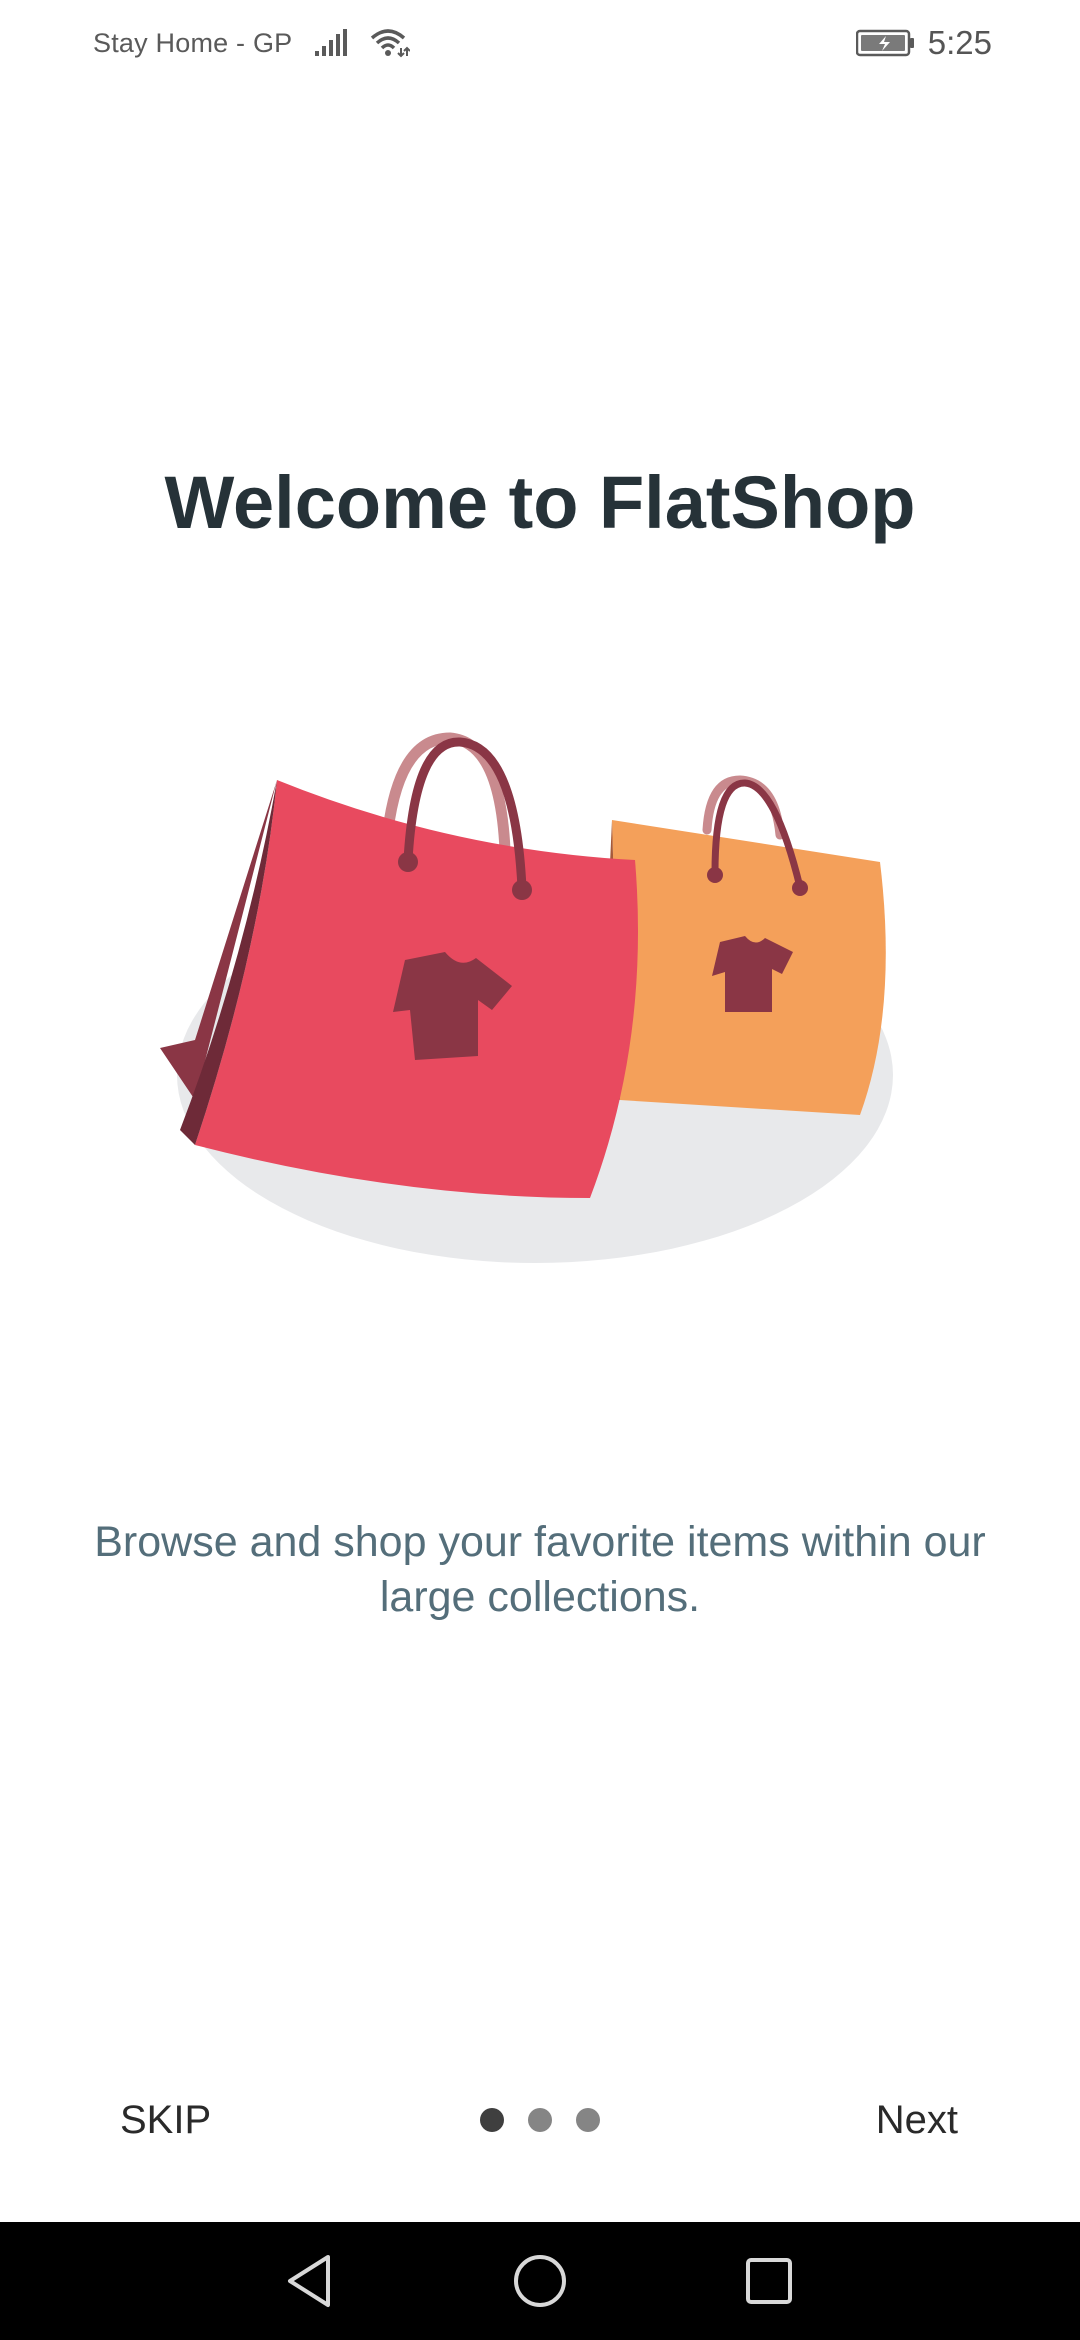 Image resolution: width=1080 pixels, height=2340 pixels. Describe the element at coordinates (917, 2120) in the screenshot. I see `next-button: Next` at that location.